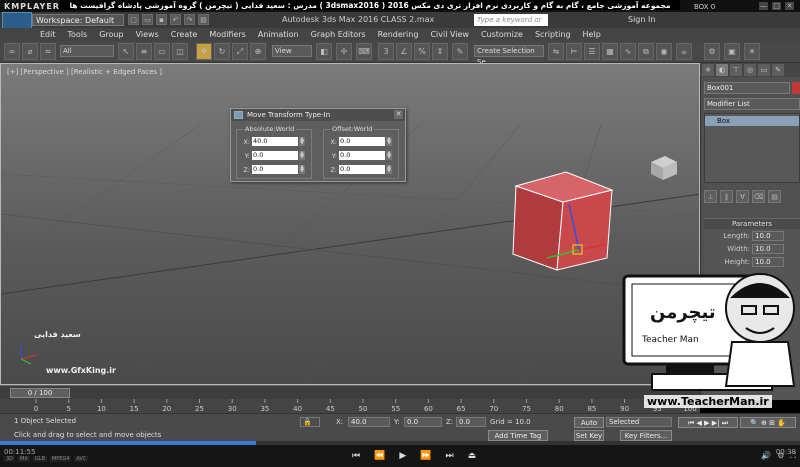 Image resolution: width=800 pixels, height=467 pixels. I want to click on auto-key-button: Auto Key, so click(589, 427).